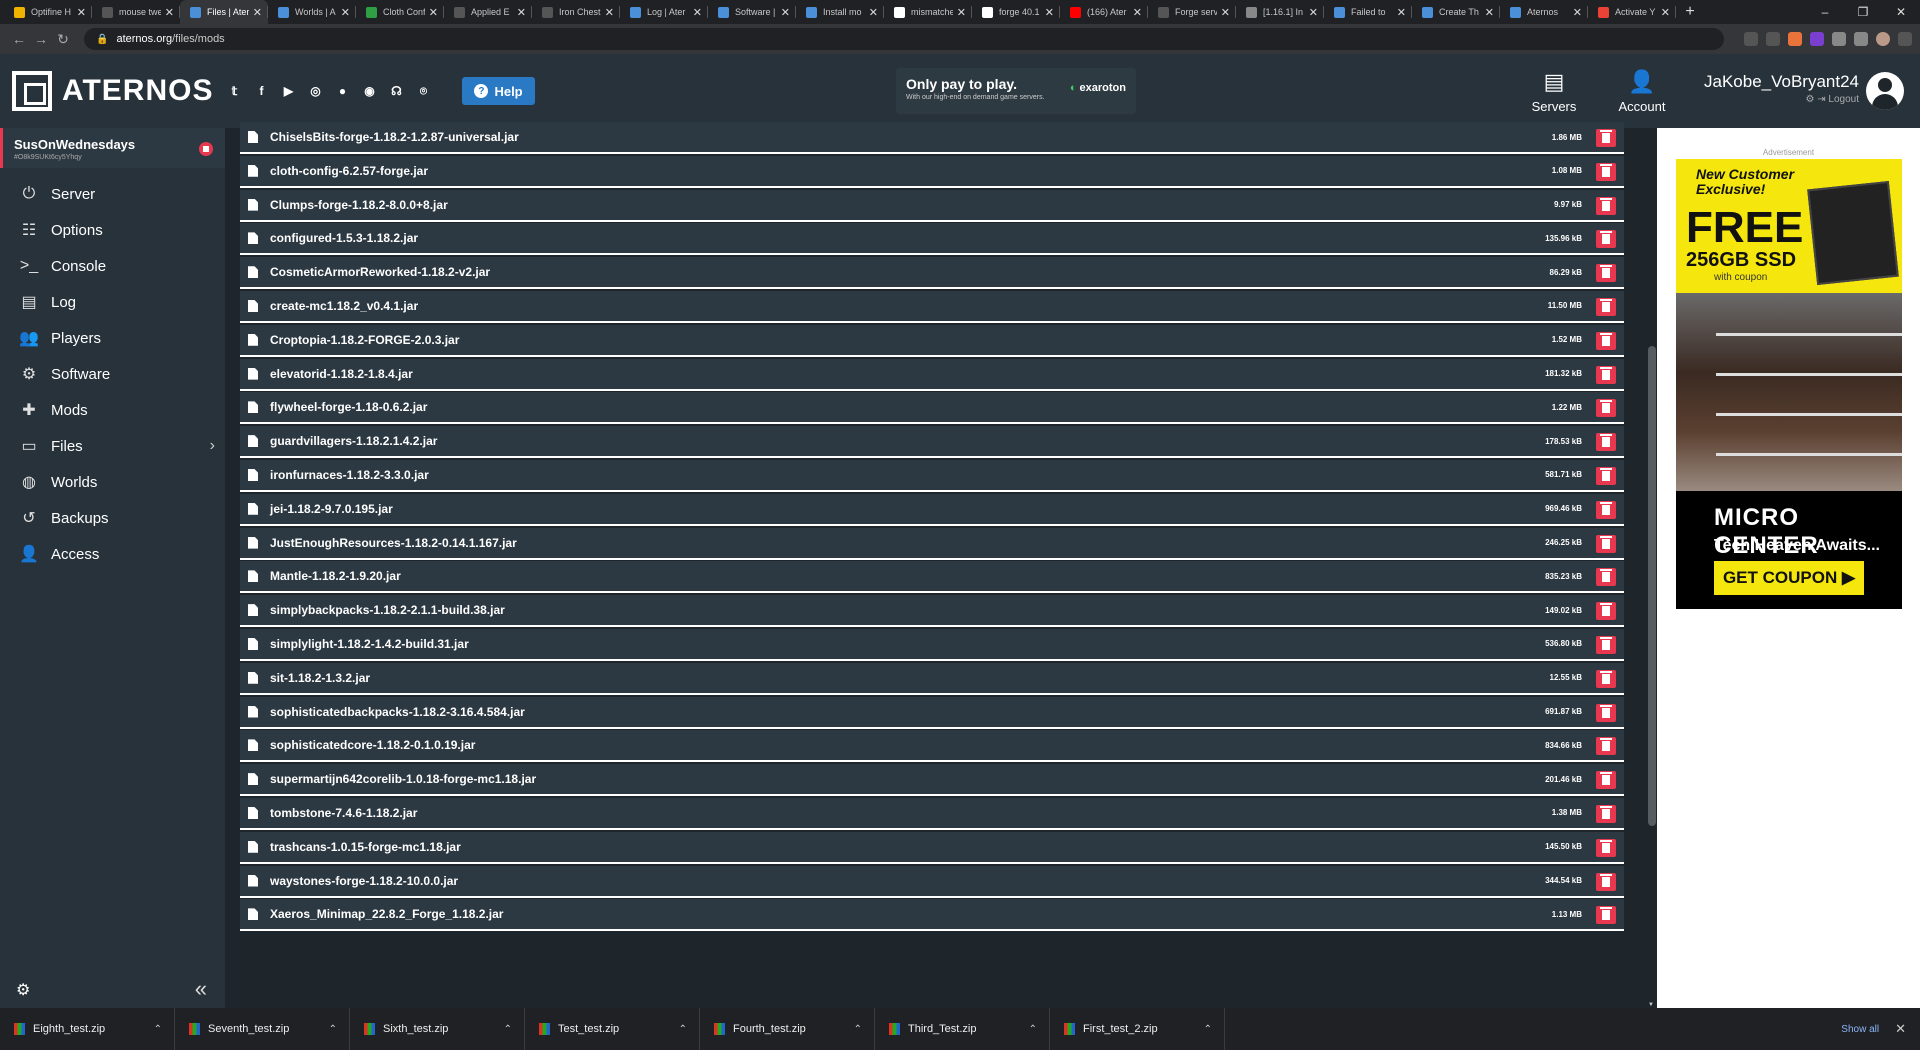  What do you see at coordinates (787, 1029) in the screenshot?
I see `download-item: Fourth_test.zip ⌃` at bounding box center [787, 1029].